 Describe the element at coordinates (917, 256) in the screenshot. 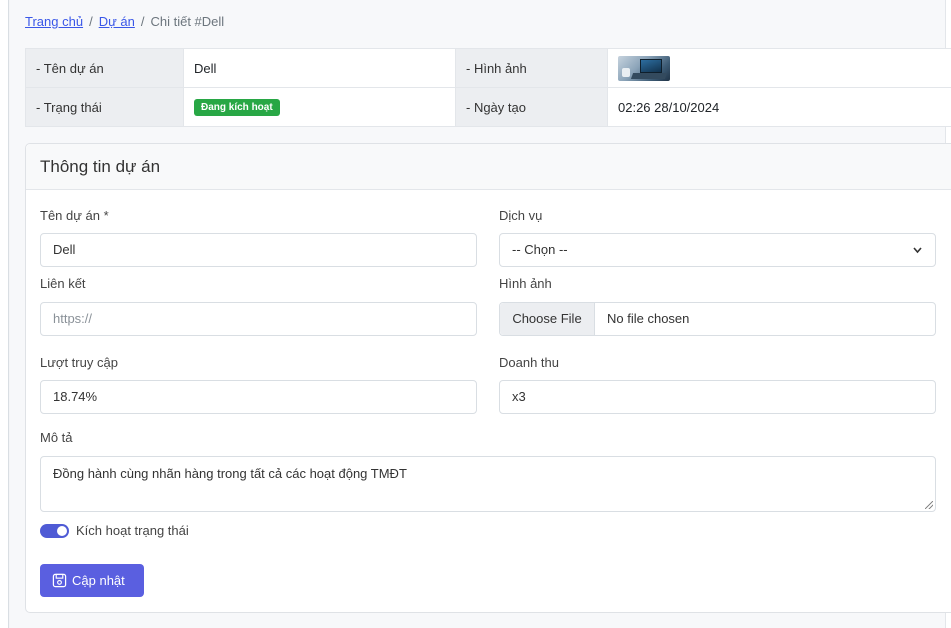

I see `chevron-down-icon` at that location.